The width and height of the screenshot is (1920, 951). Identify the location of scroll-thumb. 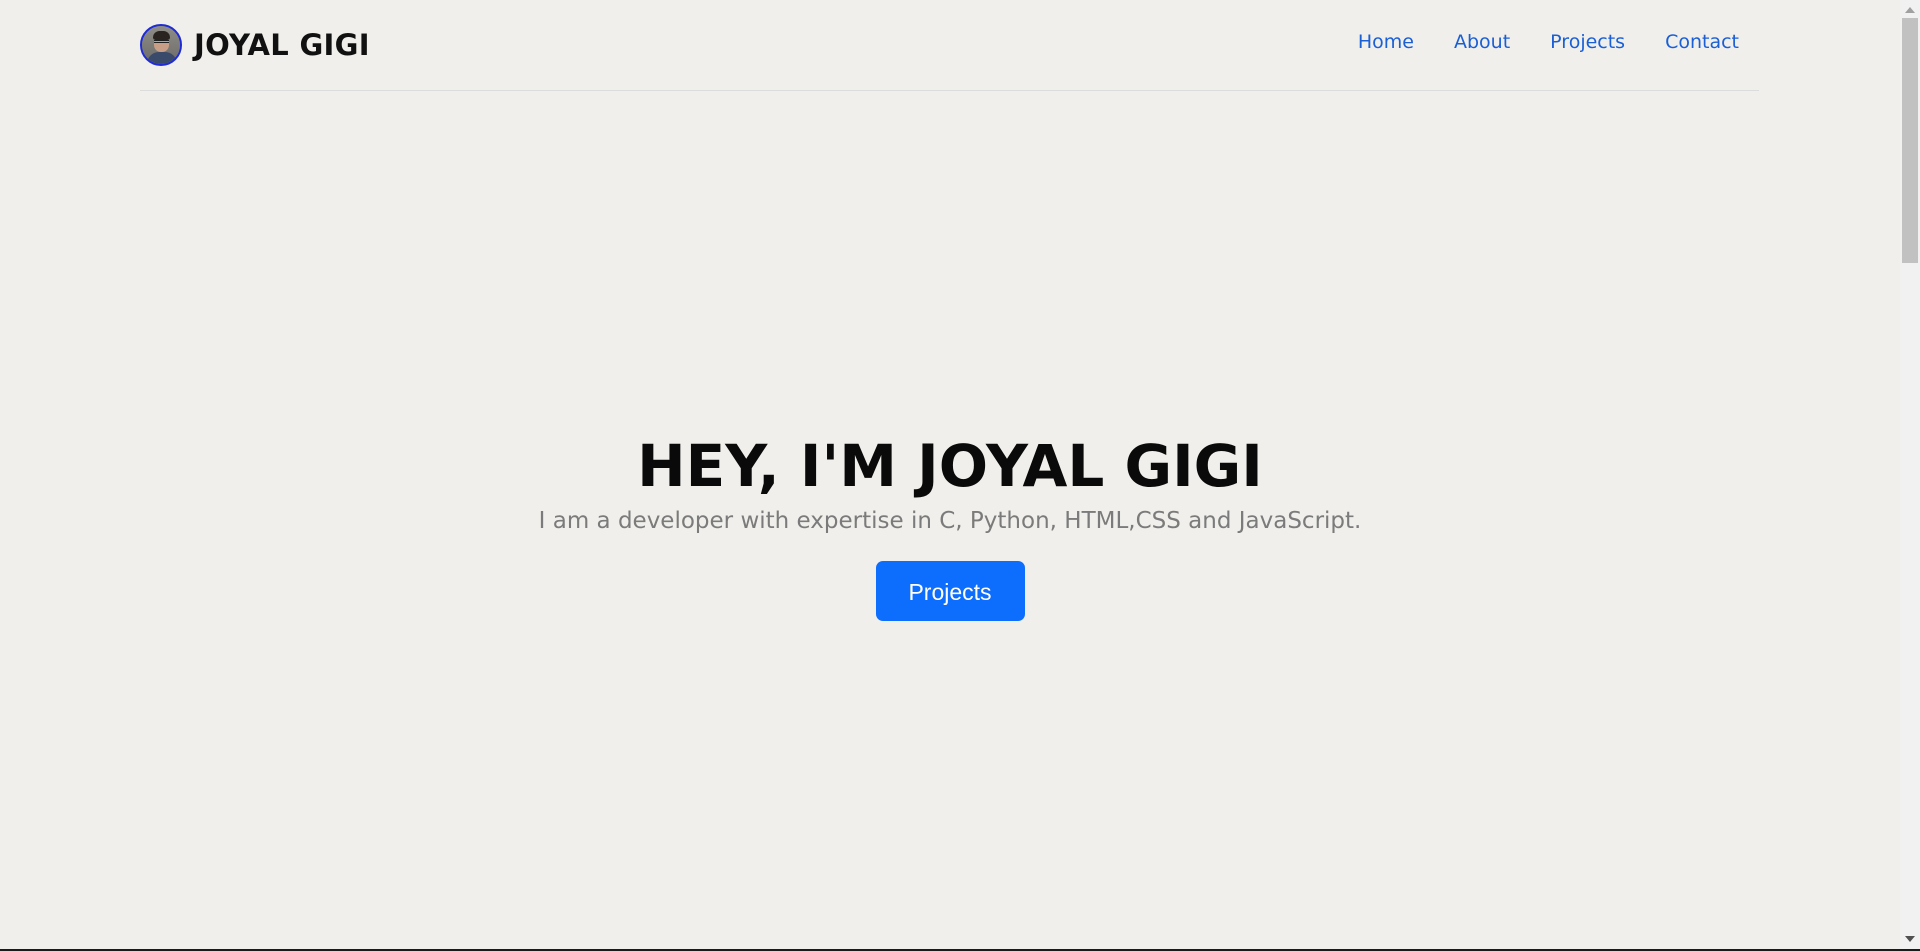
(1910, 140).